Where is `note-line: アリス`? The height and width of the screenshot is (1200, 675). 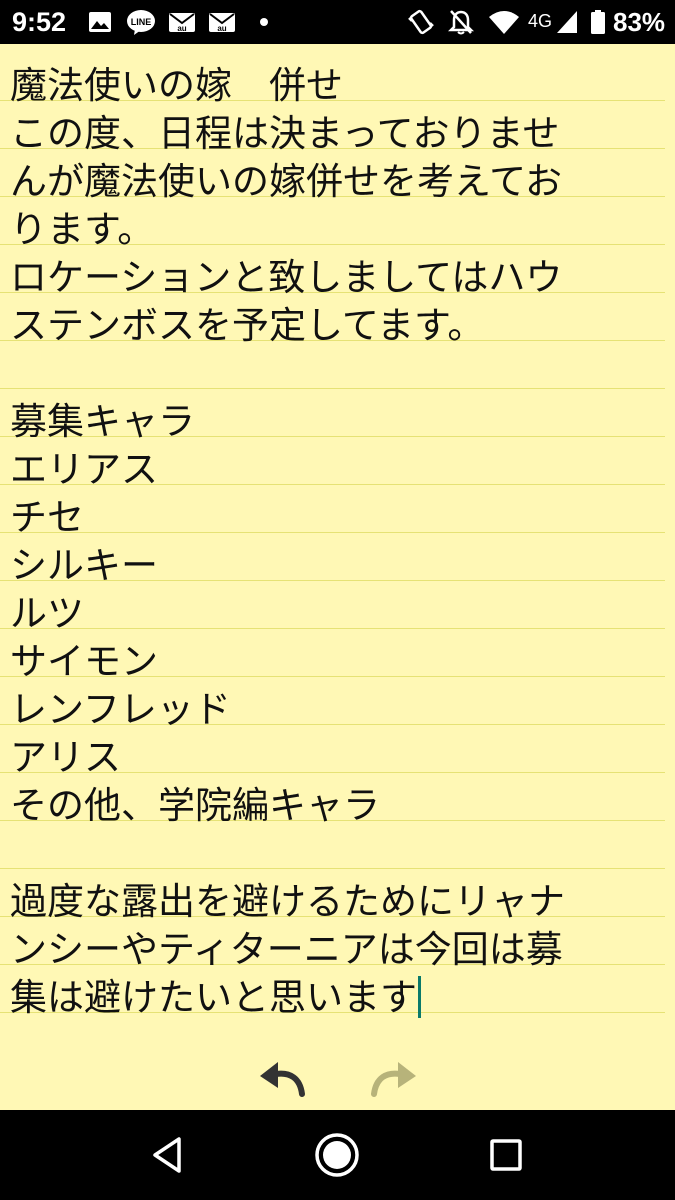 note-line: アリス is located at coordinates (65, 758).